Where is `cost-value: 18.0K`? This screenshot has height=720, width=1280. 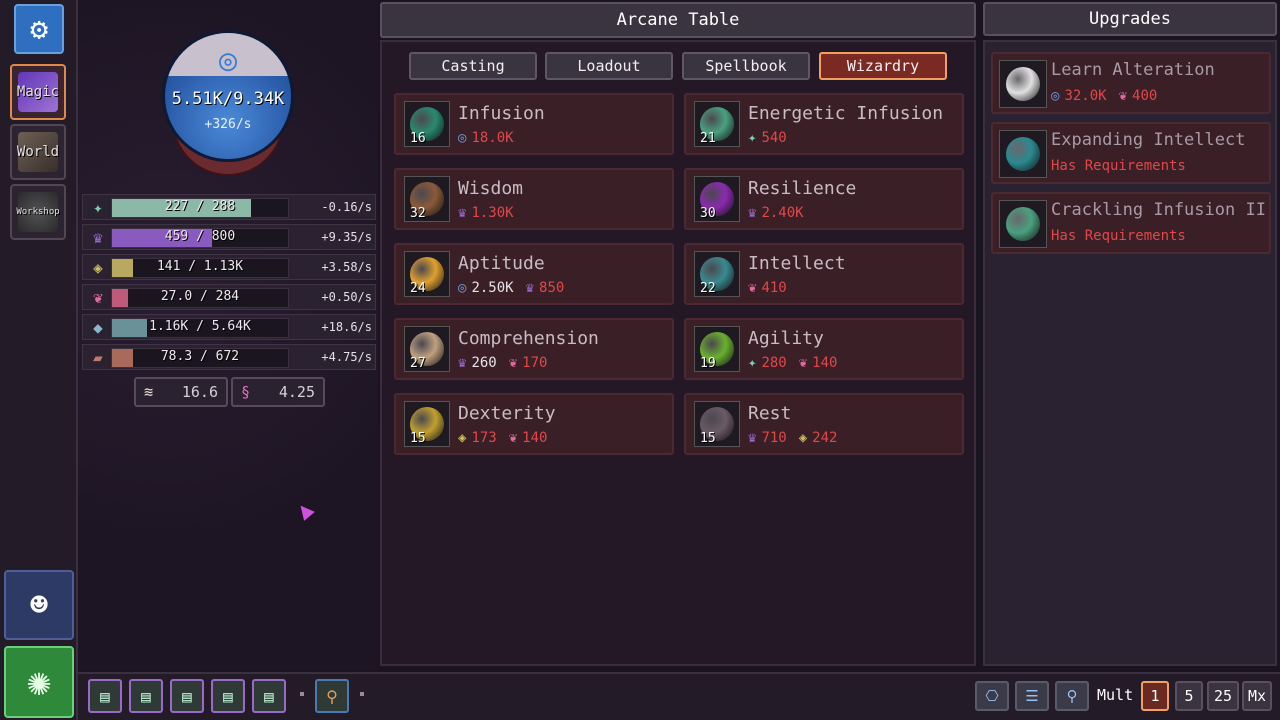
cost-value: 18.0K is located at coordinates (492, 138).